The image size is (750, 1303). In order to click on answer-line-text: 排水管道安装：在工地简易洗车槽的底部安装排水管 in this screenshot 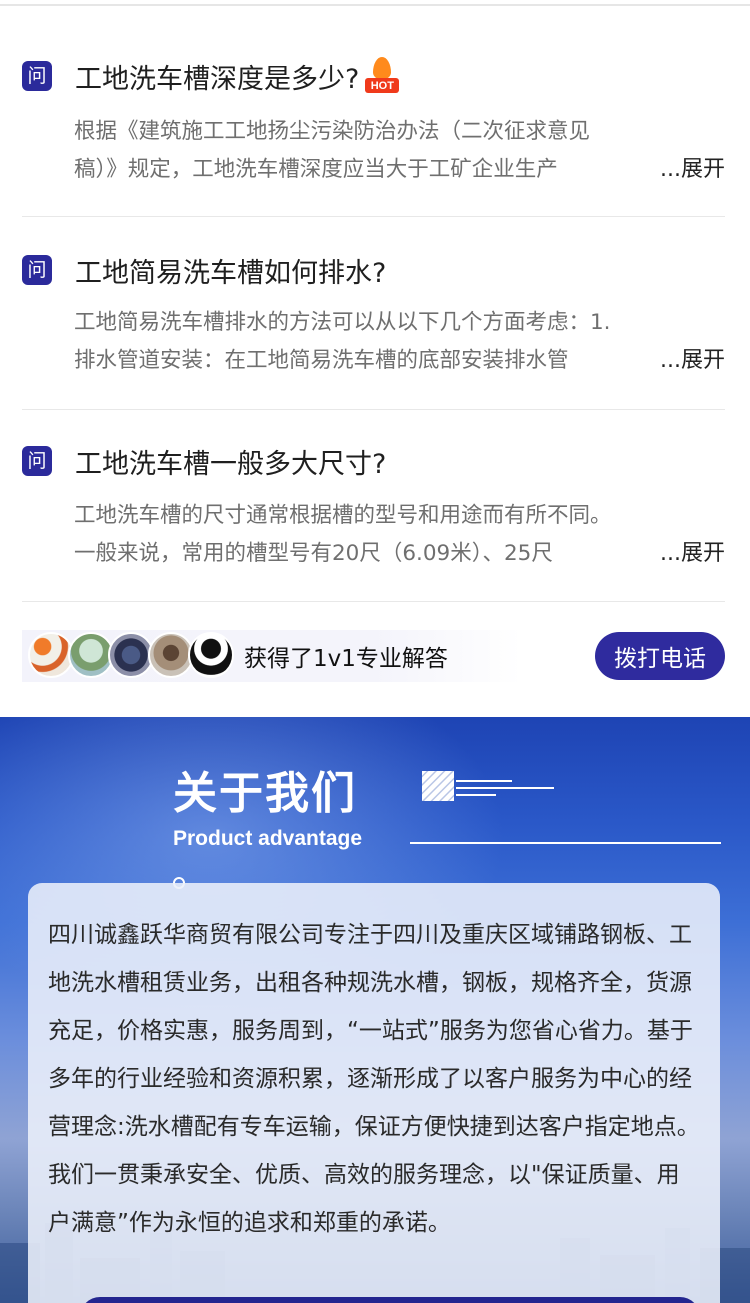, I will do `click(321, 360)`.